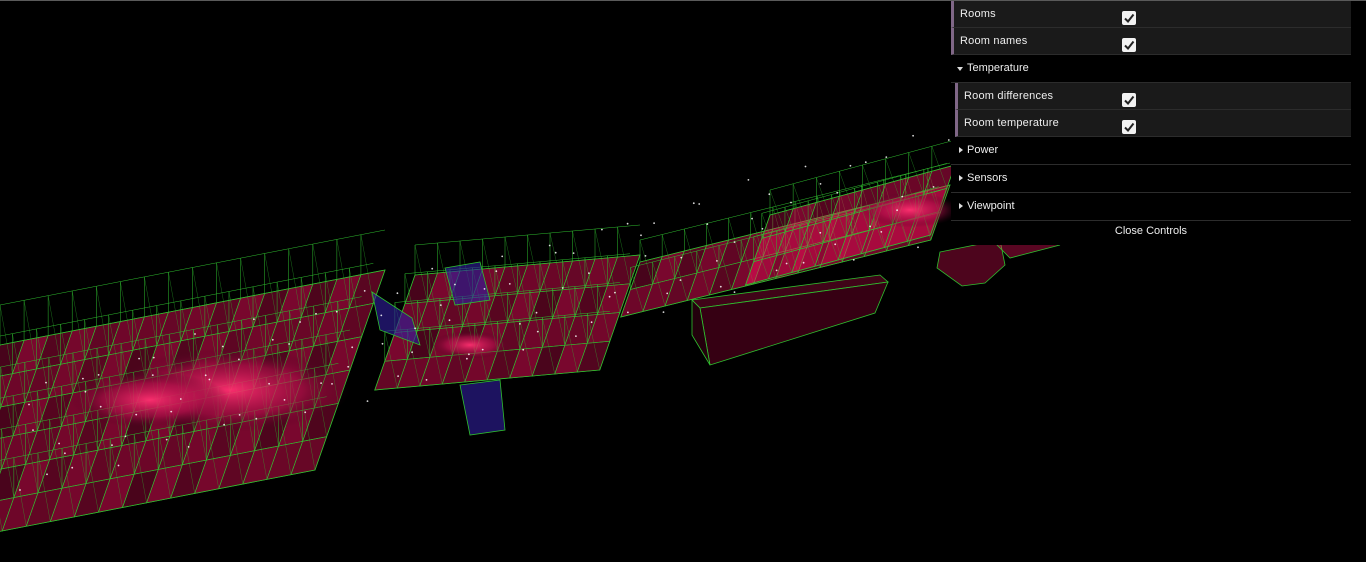 The height and width of the screenshot is (562, 1366). Describe the element at coordinates (994, 41) in the screenshot. I see `room-names-label: Room names` at that location.